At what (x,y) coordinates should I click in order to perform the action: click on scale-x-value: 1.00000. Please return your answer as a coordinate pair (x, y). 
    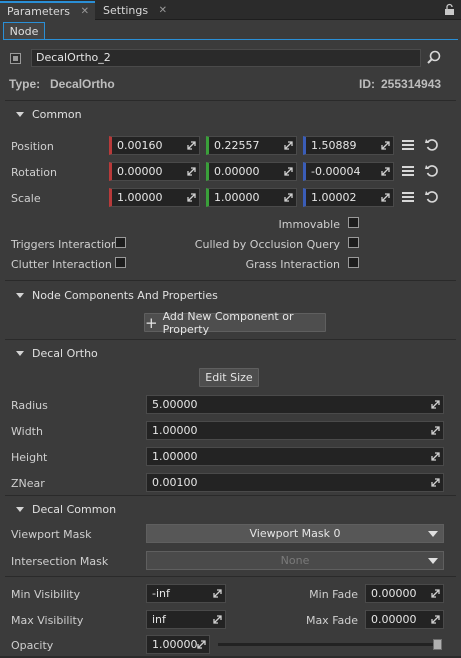
    Looking at the image, I should click on (140, 197).